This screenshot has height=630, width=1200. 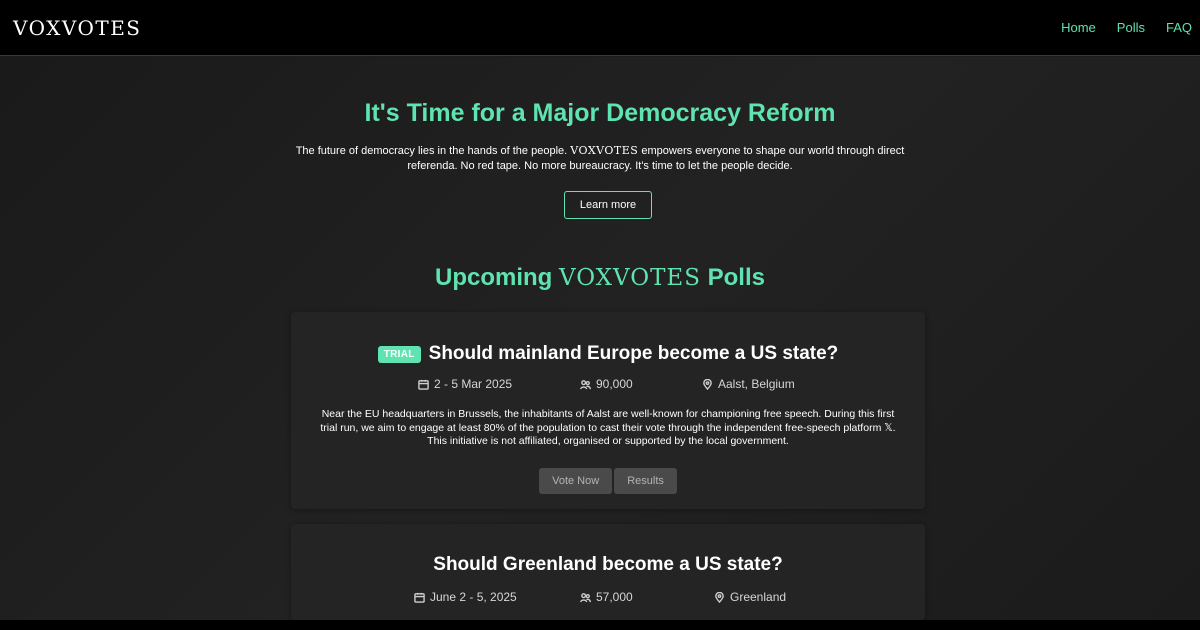 I want to click on hero-inline-brand: VOXVOTES, so click(x=604, y=150).